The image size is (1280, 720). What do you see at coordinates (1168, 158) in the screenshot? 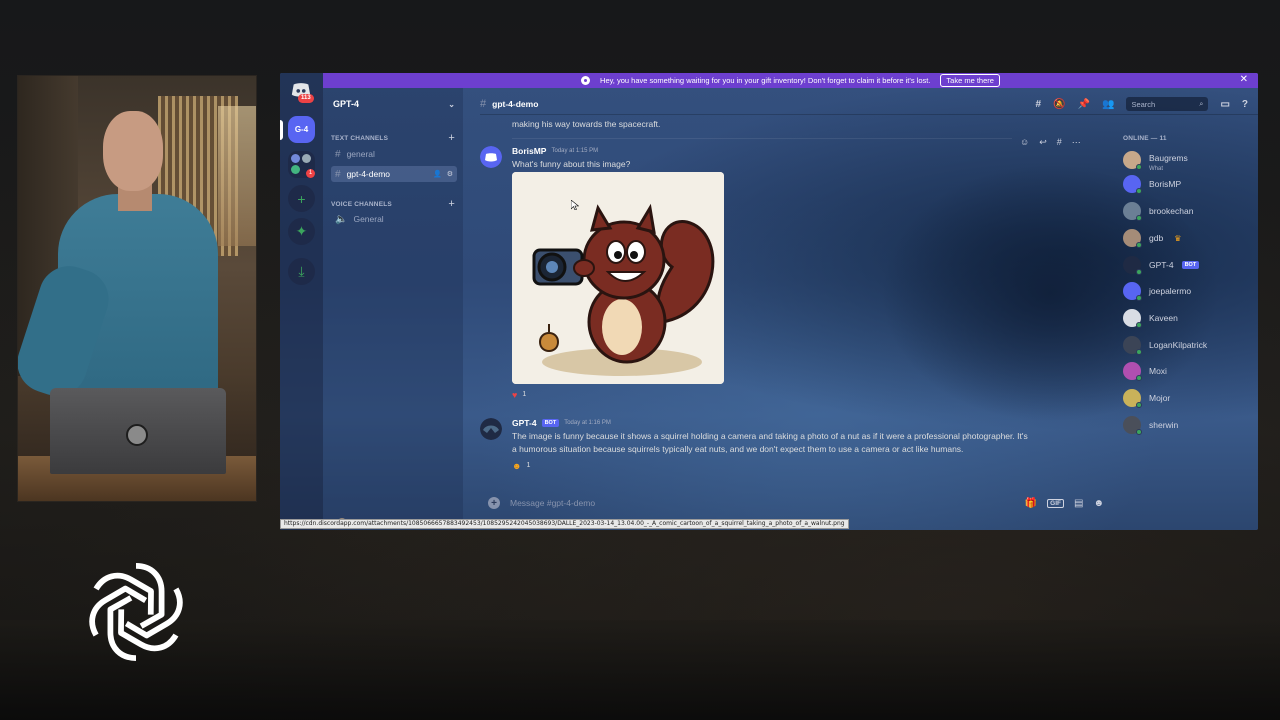
I see `member-name: Baugrems` at bounding box center [1168, 158].